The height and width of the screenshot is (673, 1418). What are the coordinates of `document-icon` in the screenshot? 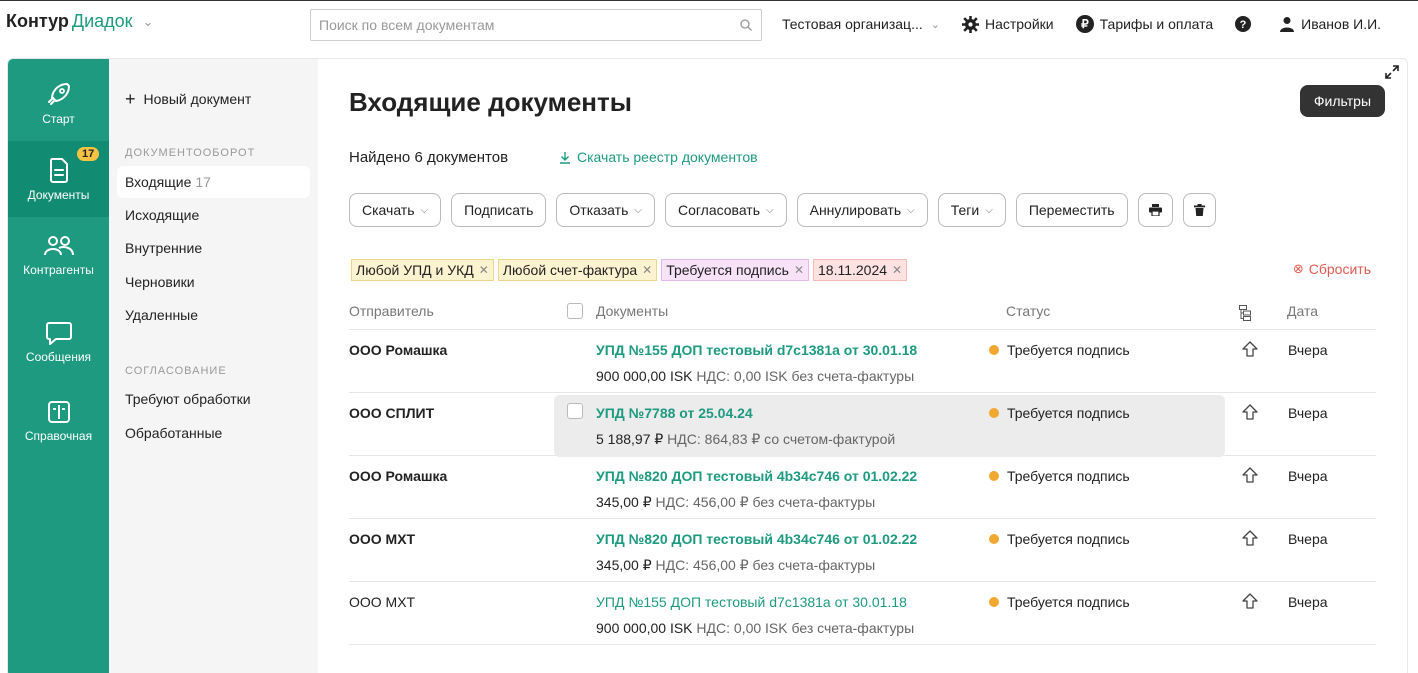 It's located at (58, 170).